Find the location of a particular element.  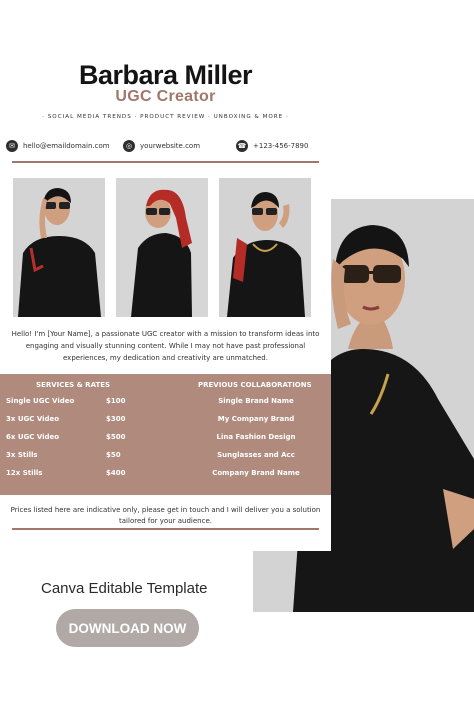

divider-top is located at coordinates (165, 162).